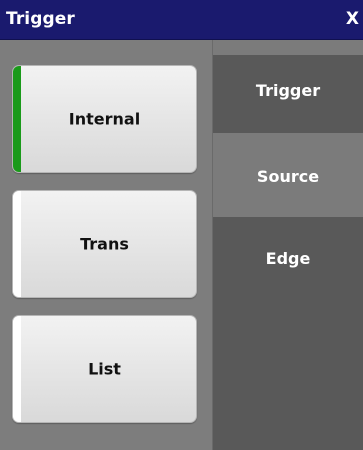  I want to click on internal-button: Internal, so click(104, 119).